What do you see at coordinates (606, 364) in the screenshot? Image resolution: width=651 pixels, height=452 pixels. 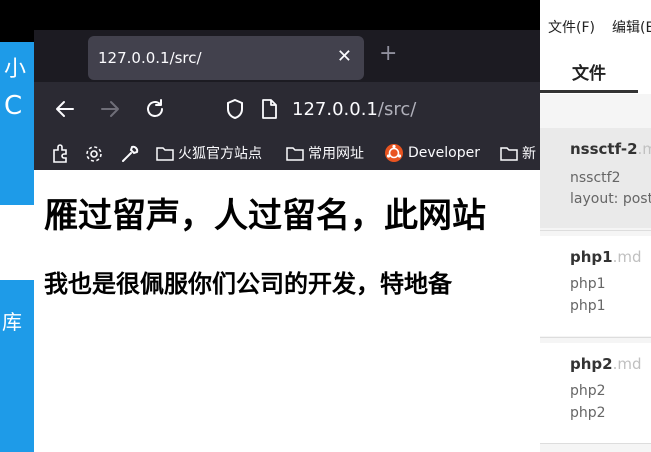 I see `file-name: php2.md` at bounding box center [606, 364].